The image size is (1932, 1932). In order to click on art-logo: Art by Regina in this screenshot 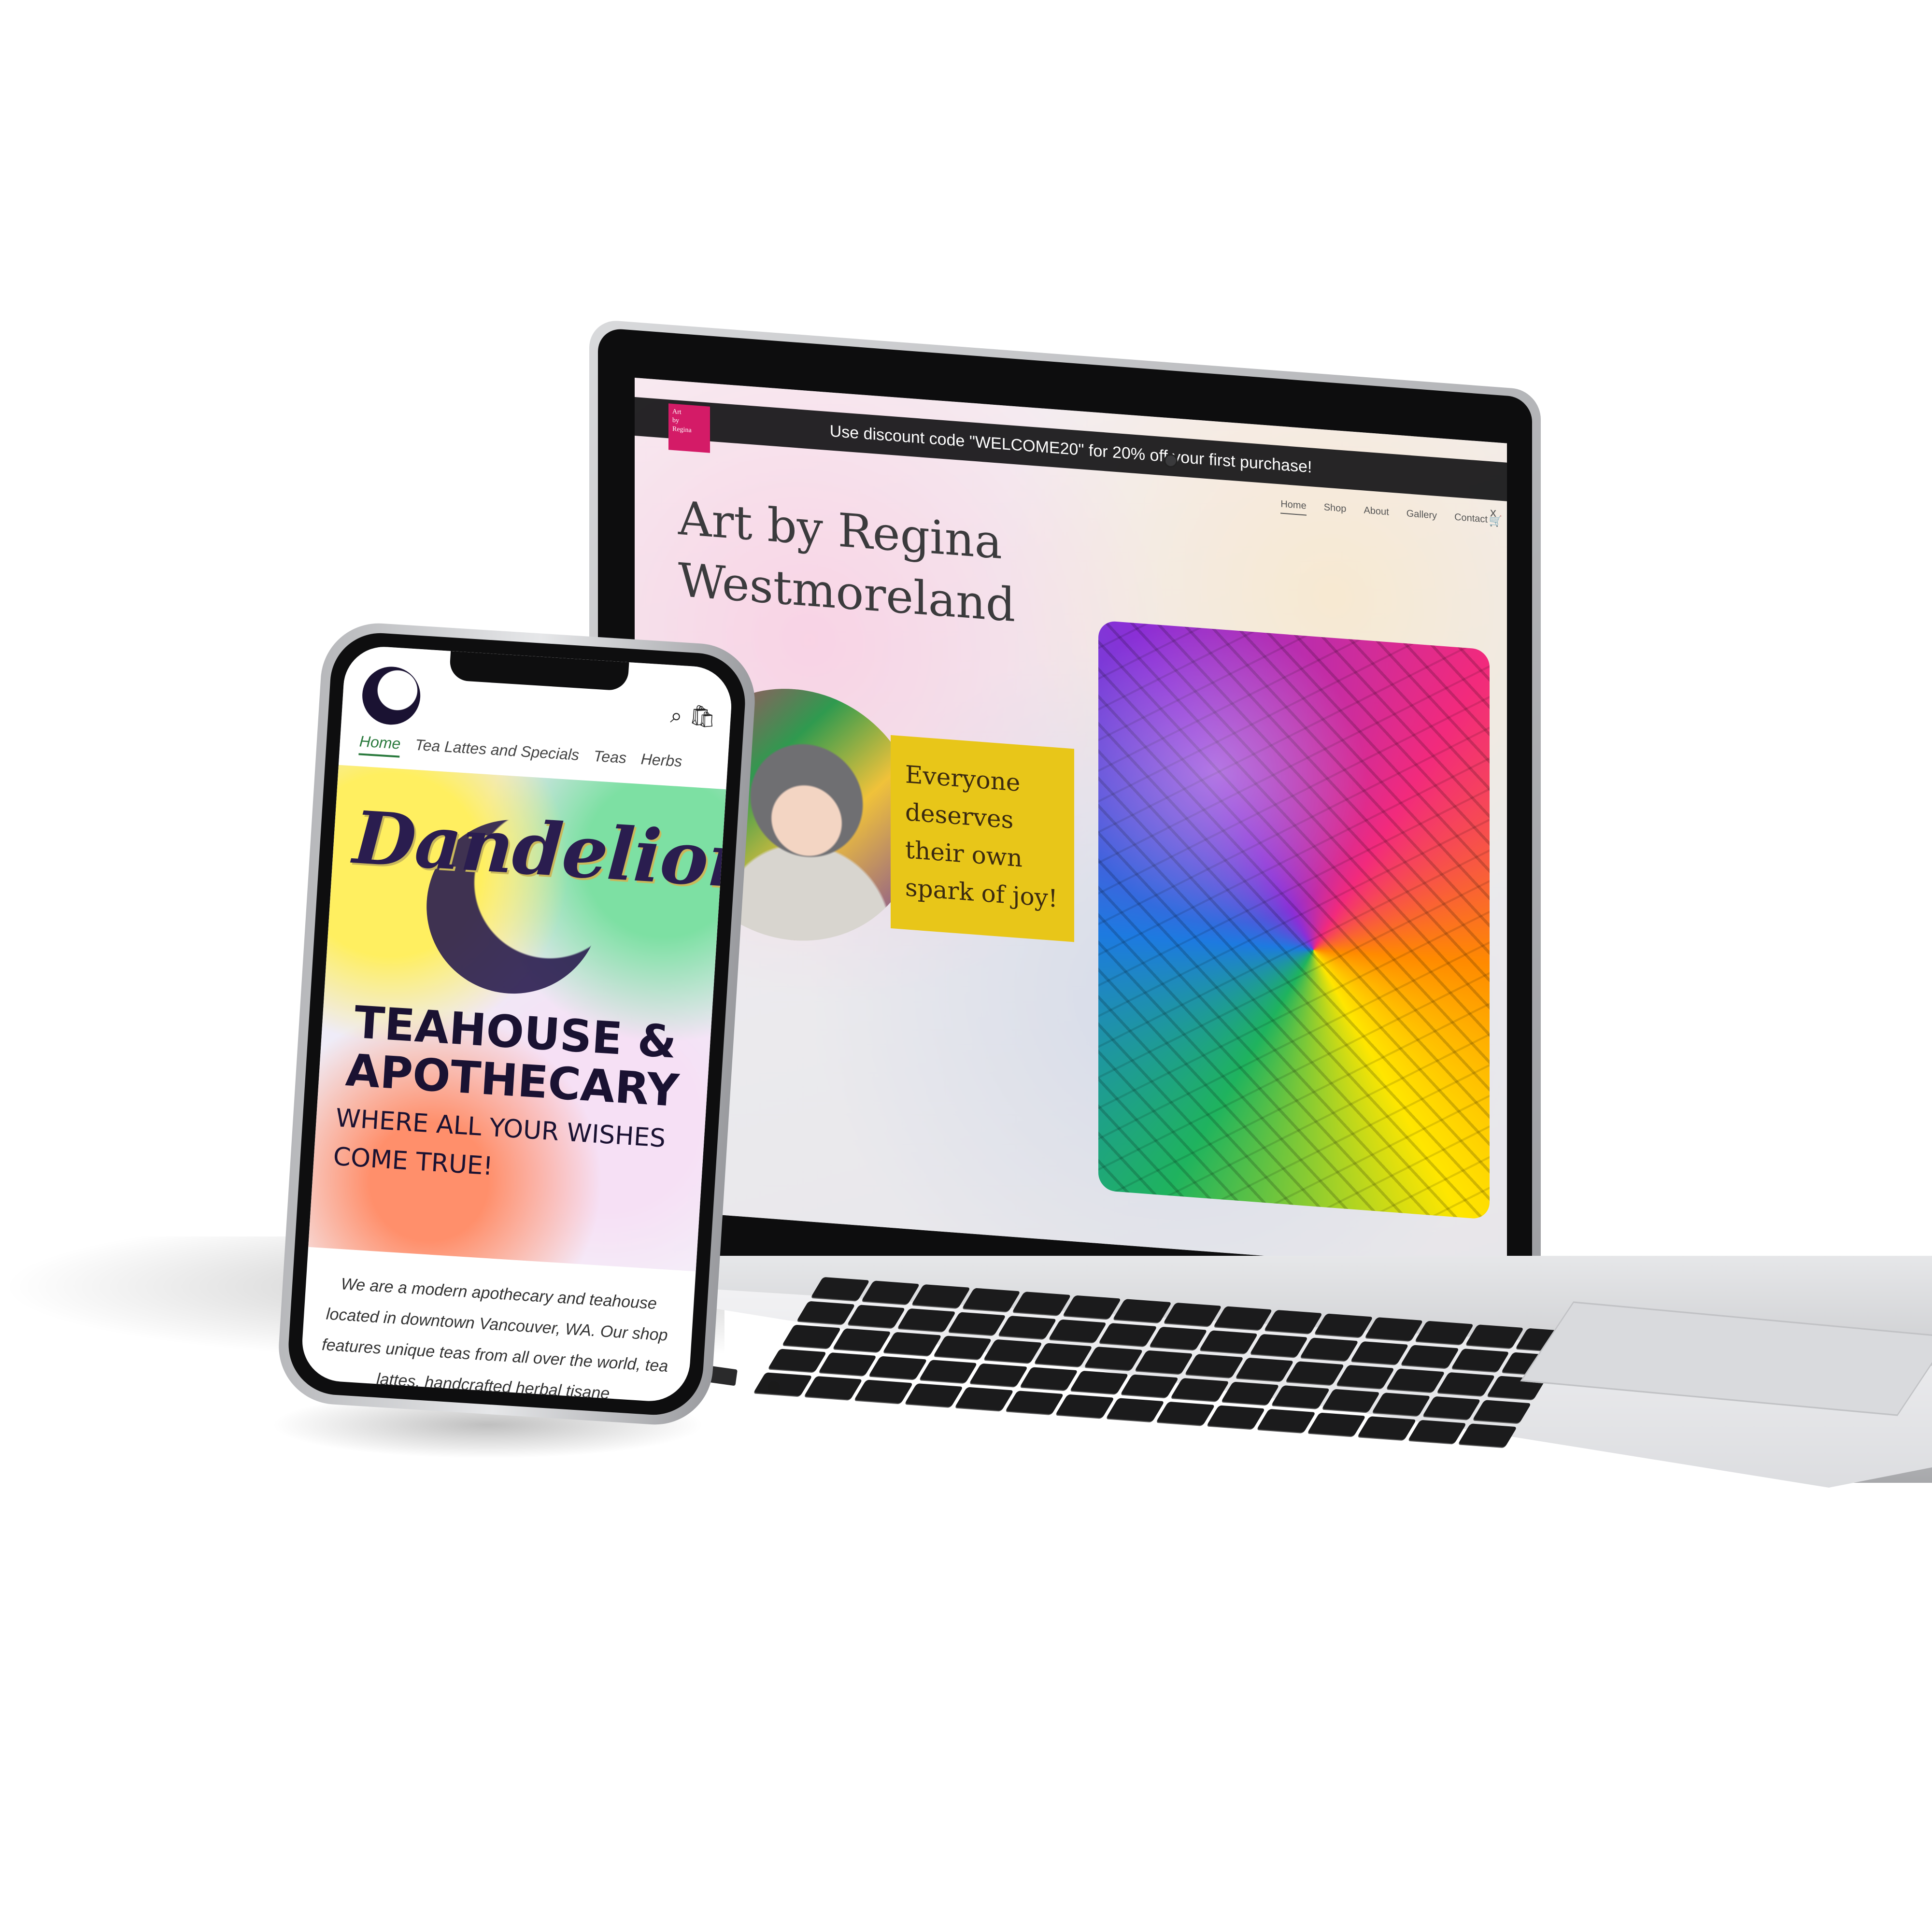, I will do `click(689, 428)`.